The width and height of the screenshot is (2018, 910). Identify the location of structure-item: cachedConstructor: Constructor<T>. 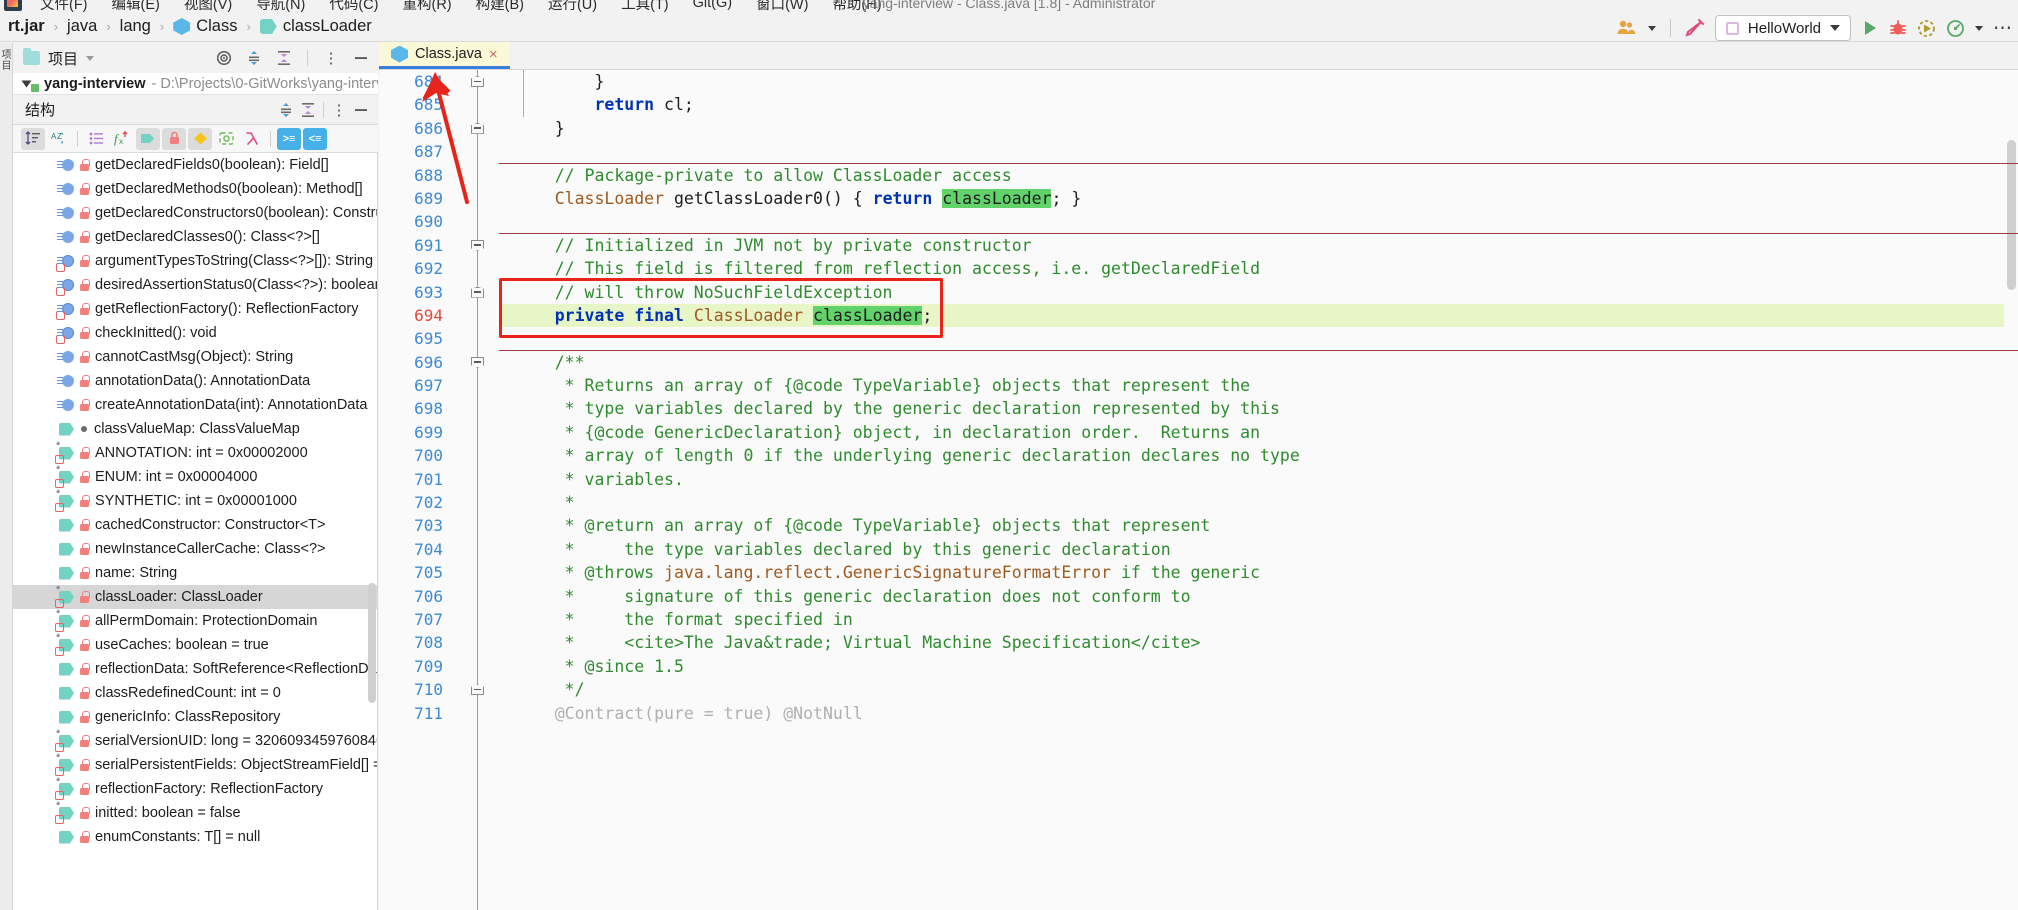
(195, 525).